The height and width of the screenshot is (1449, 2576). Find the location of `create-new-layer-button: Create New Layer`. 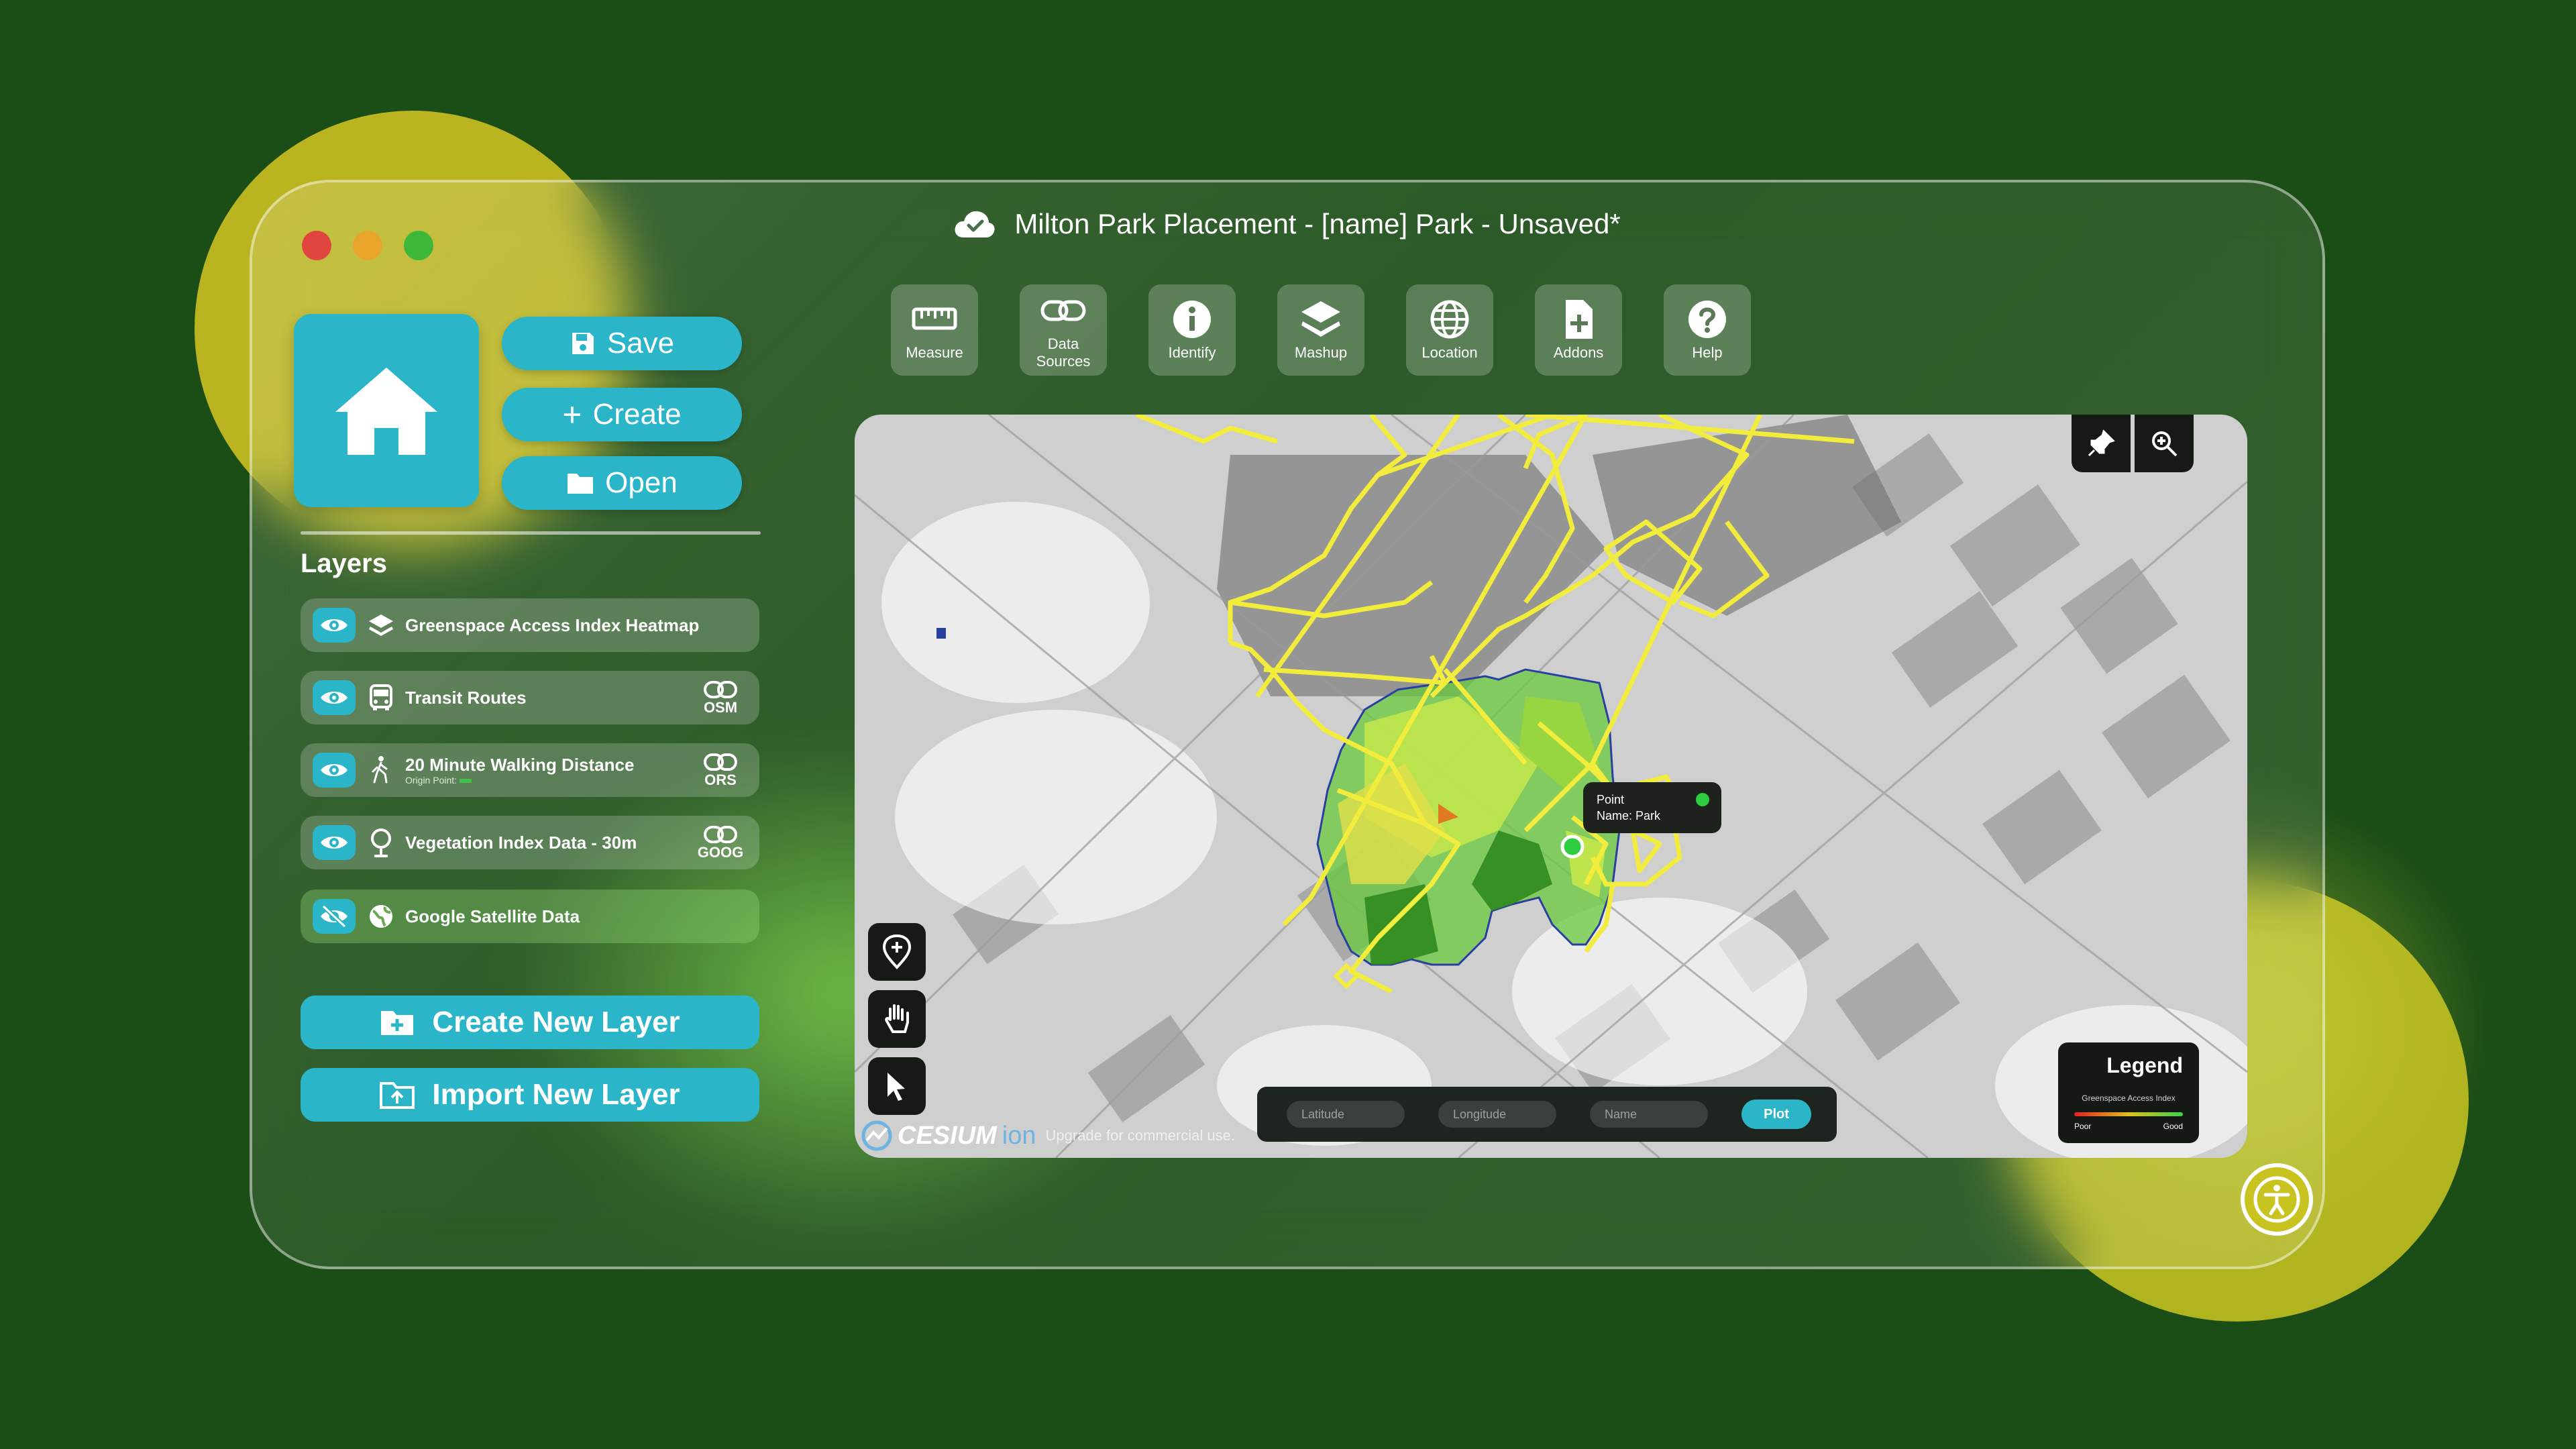

create-new-layer-button: Create New Layer is located at coordinates (530, 1022).